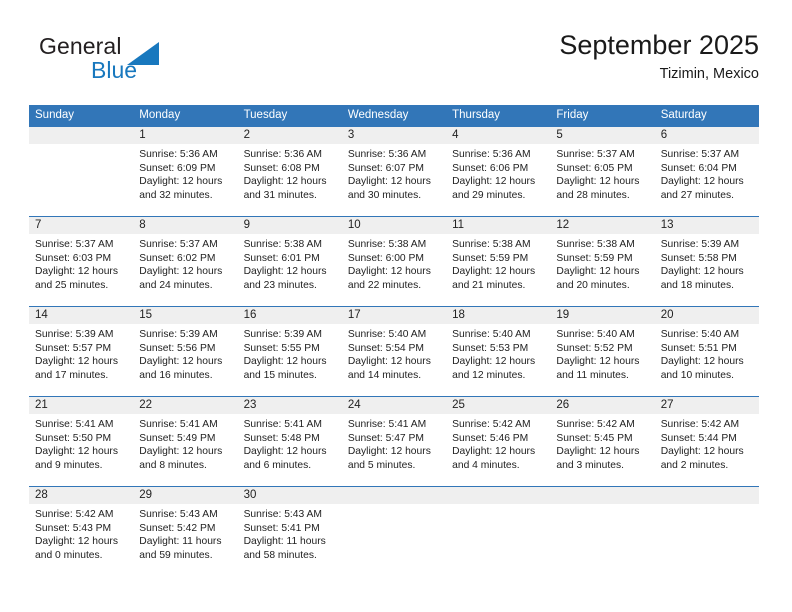 This screenshot has width=792, height=612. Describe the element at coordinates (590, 465) in the screenshot. I see `daylight-text-line2: and 3 minutes.` at that location.